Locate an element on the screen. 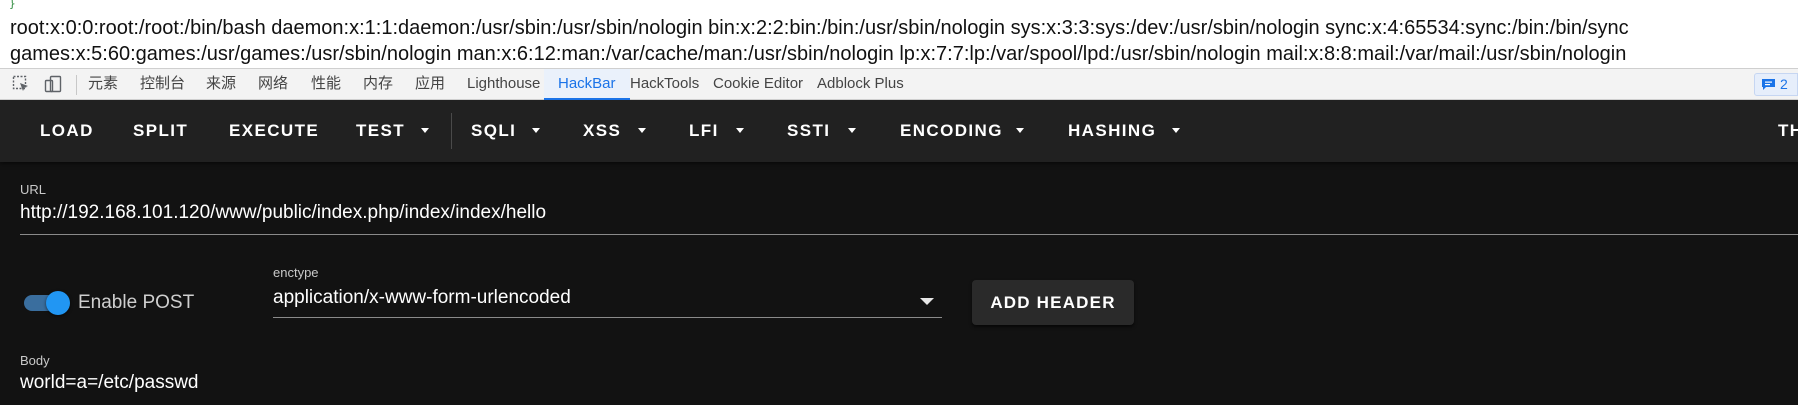 The image size is (1798, 405). toolbar-divider is located at coordinates (451, 131).